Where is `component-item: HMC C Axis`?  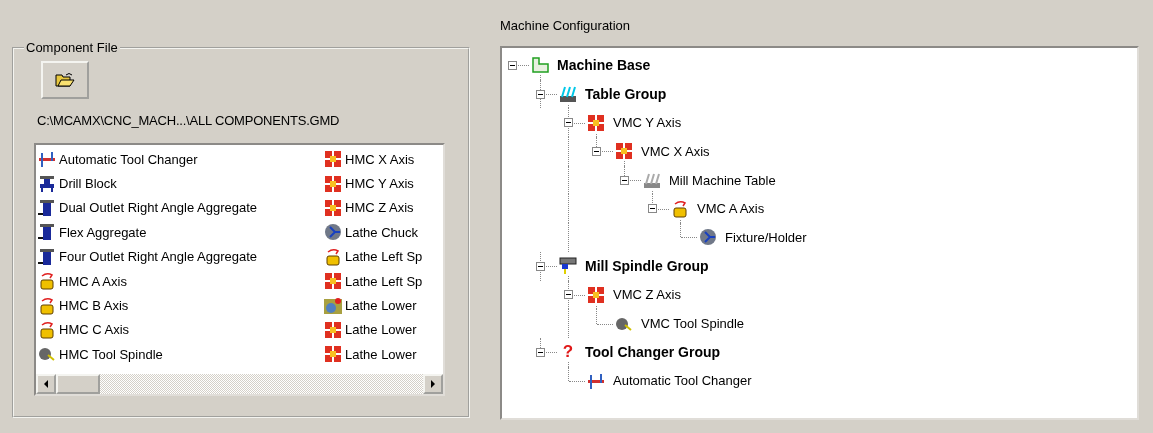 component-item: HMC C Axis is located at coordinates (181, 330).